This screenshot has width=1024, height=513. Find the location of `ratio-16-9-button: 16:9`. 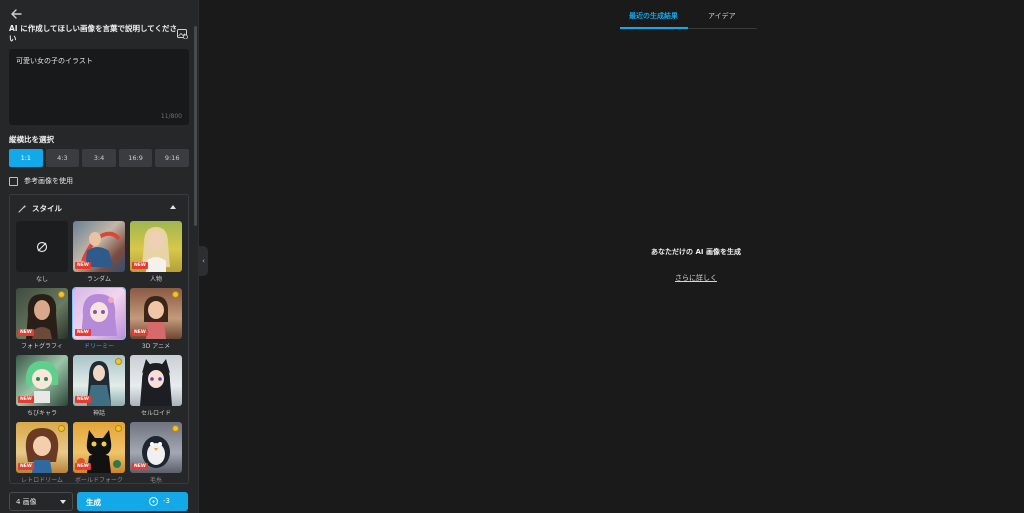

ratio-16-9-button: 16:9 is located at coordinates (135, 158).